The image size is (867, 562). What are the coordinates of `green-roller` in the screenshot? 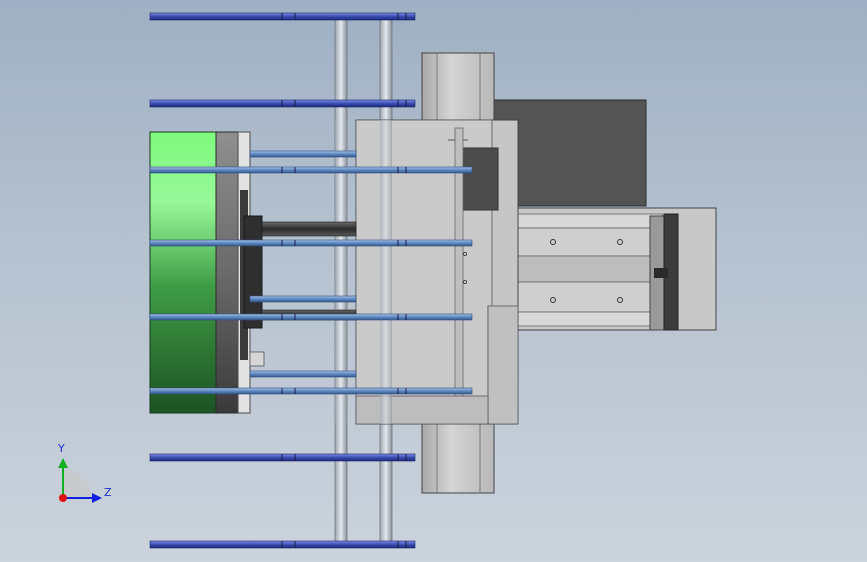 It's located at (207, 272).